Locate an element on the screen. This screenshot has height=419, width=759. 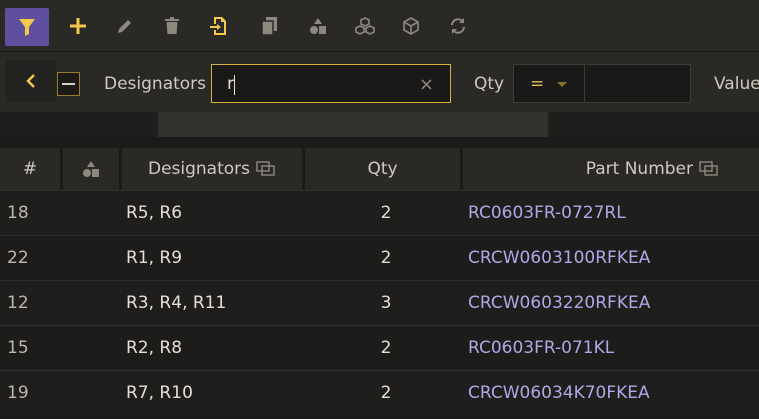
table-row: 19 R7, R10 2 CRCW06034K70FKEA is located at coordinates (379, 392).